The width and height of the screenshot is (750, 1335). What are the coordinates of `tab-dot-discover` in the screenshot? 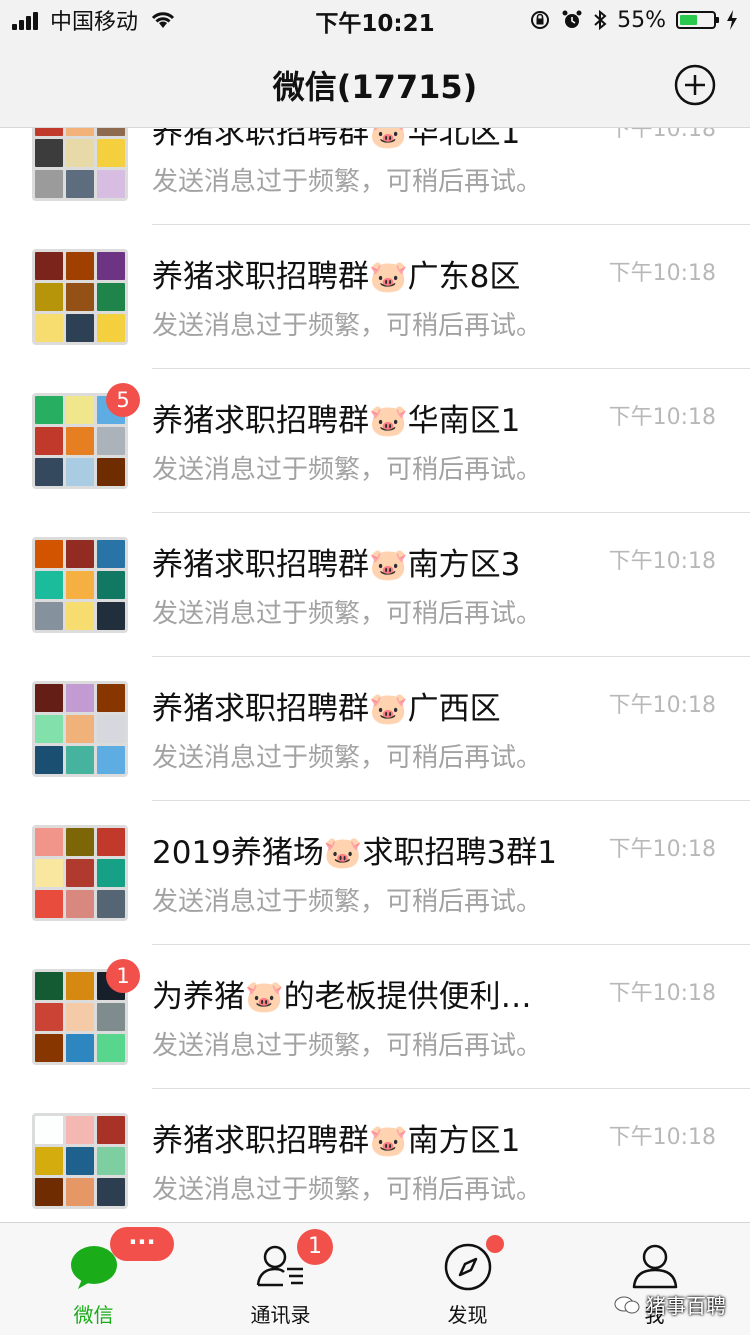 It's located at (495, 1244).